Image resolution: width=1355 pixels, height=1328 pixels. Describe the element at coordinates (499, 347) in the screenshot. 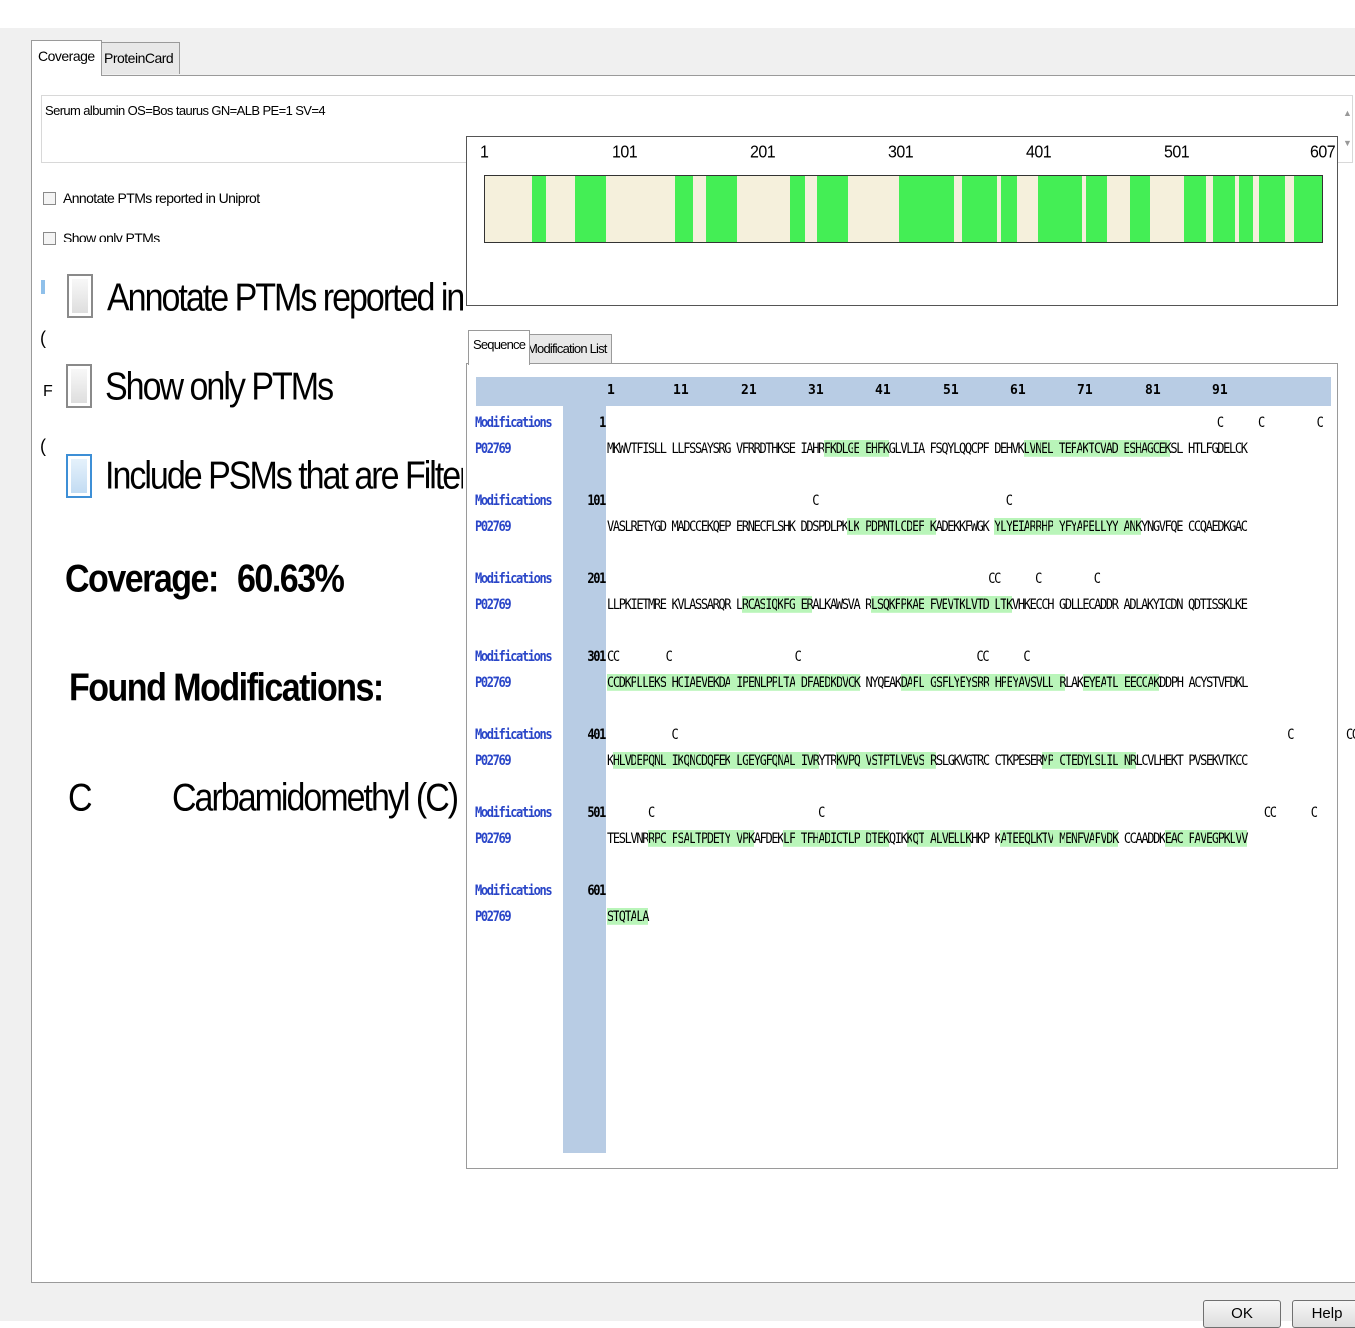

I see `tab-sequence: Sequence` at that location.